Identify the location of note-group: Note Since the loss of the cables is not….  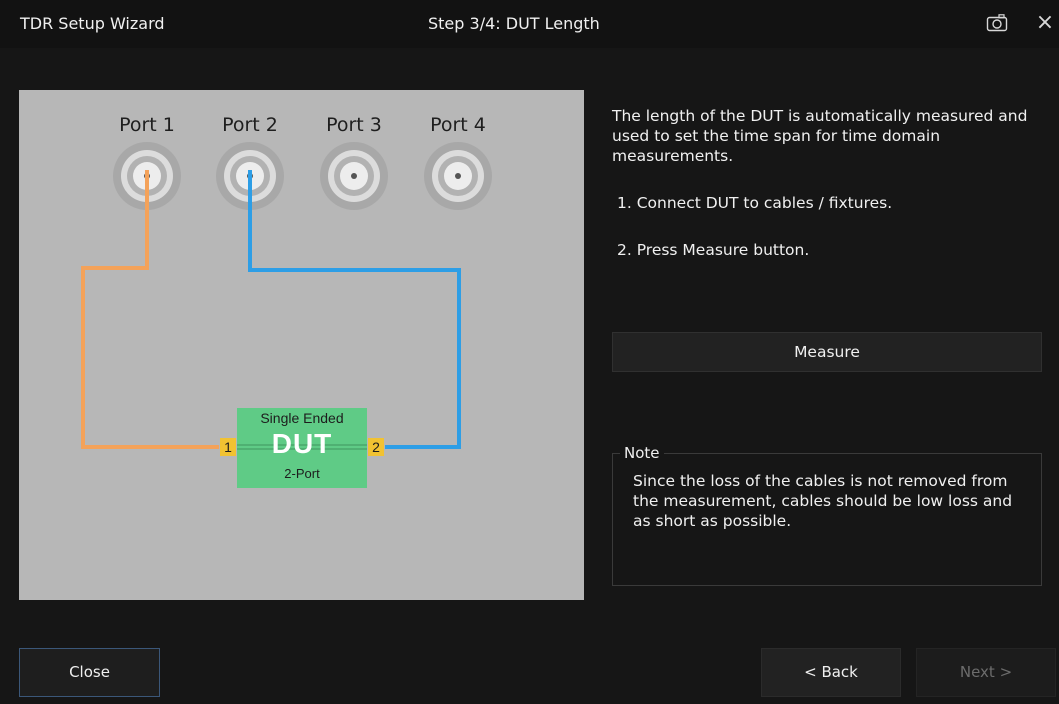
(827, 515).